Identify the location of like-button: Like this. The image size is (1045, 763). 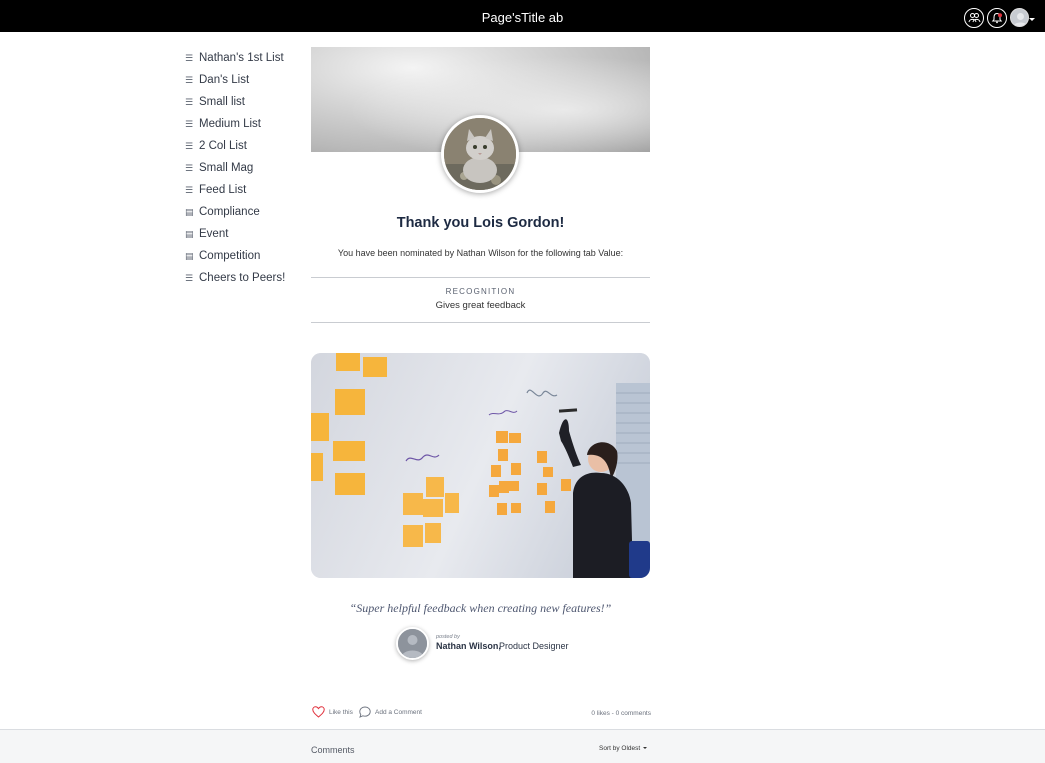
(332, 712).